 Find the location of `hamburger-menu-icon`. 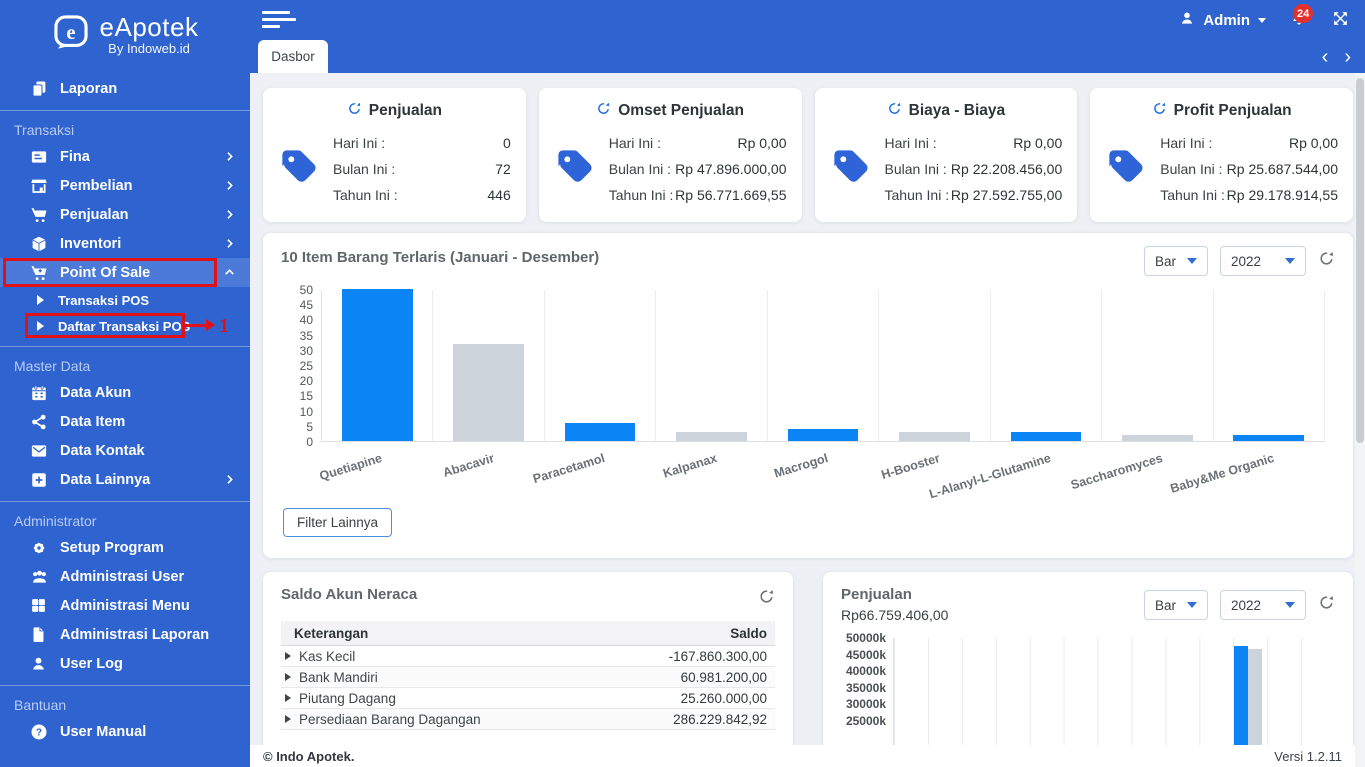

hamburger-menu-icon is located at coordinates (279, 21).